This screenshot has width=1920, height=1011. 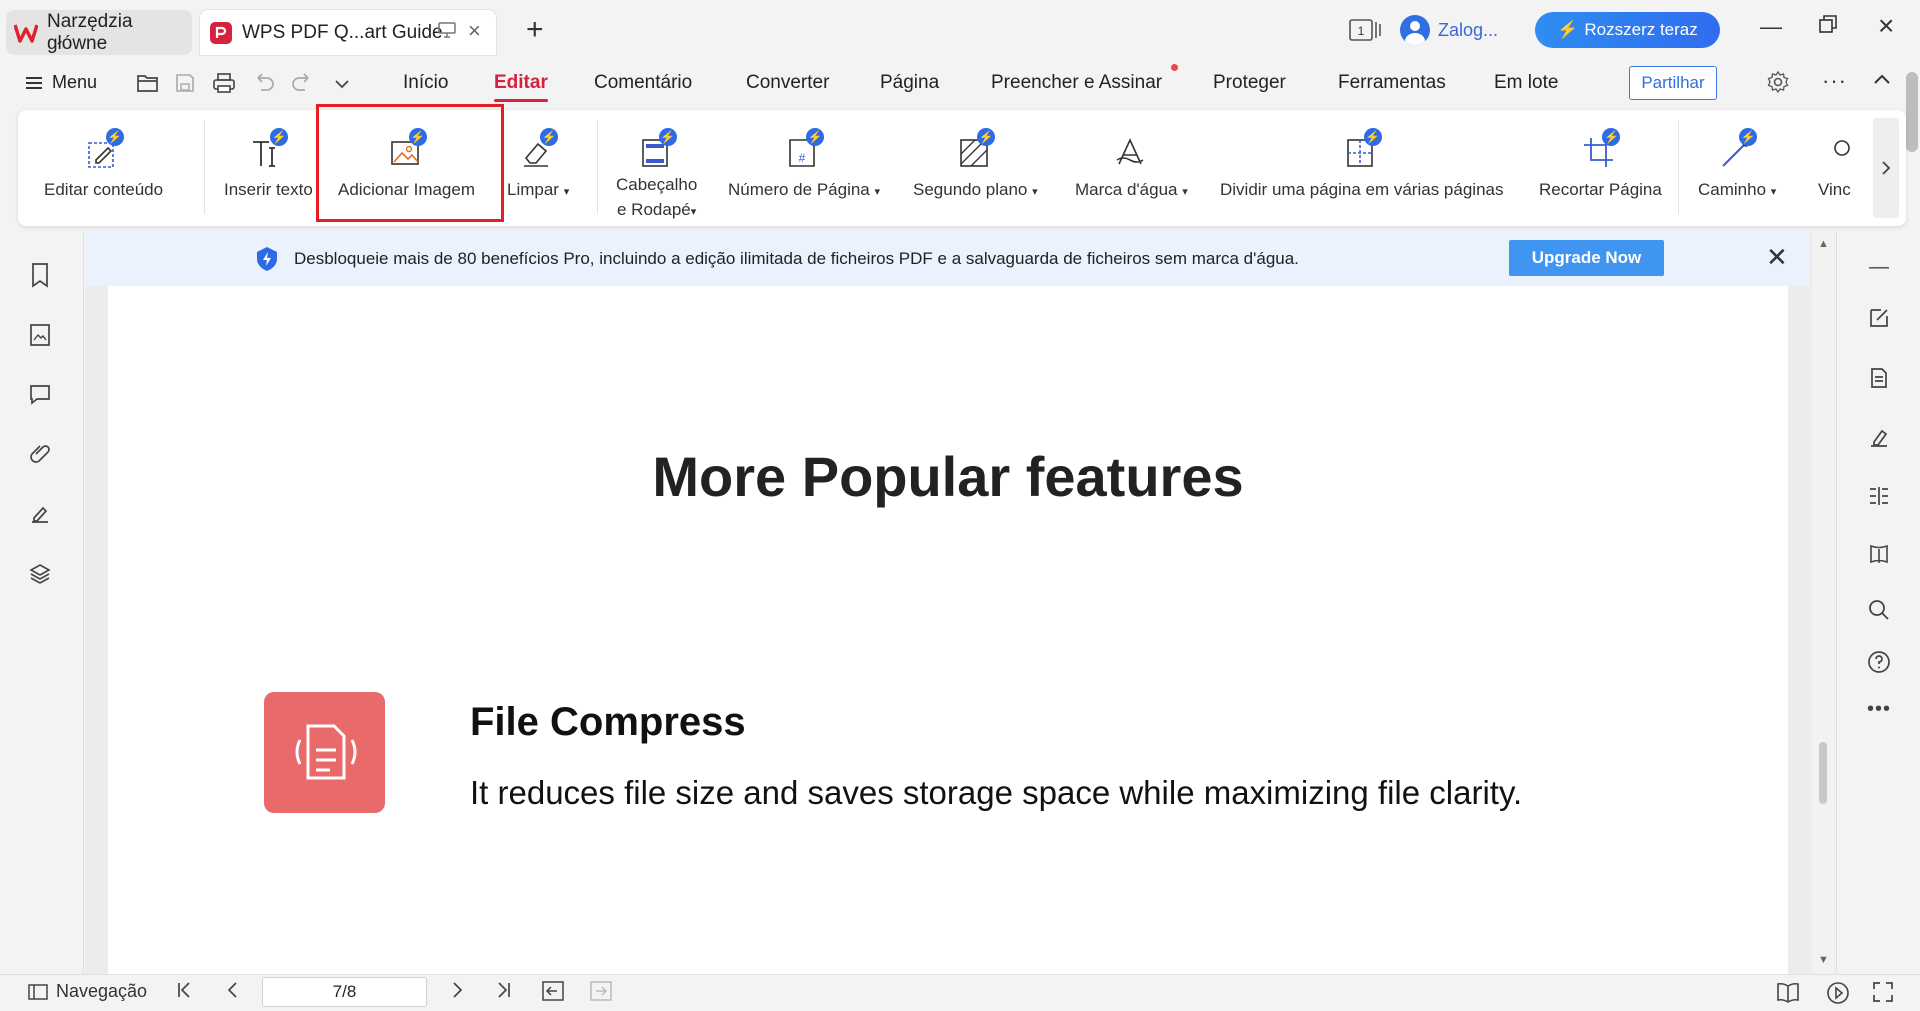 I want to click on fullscreen-icon, so click(x=1883, y=994).